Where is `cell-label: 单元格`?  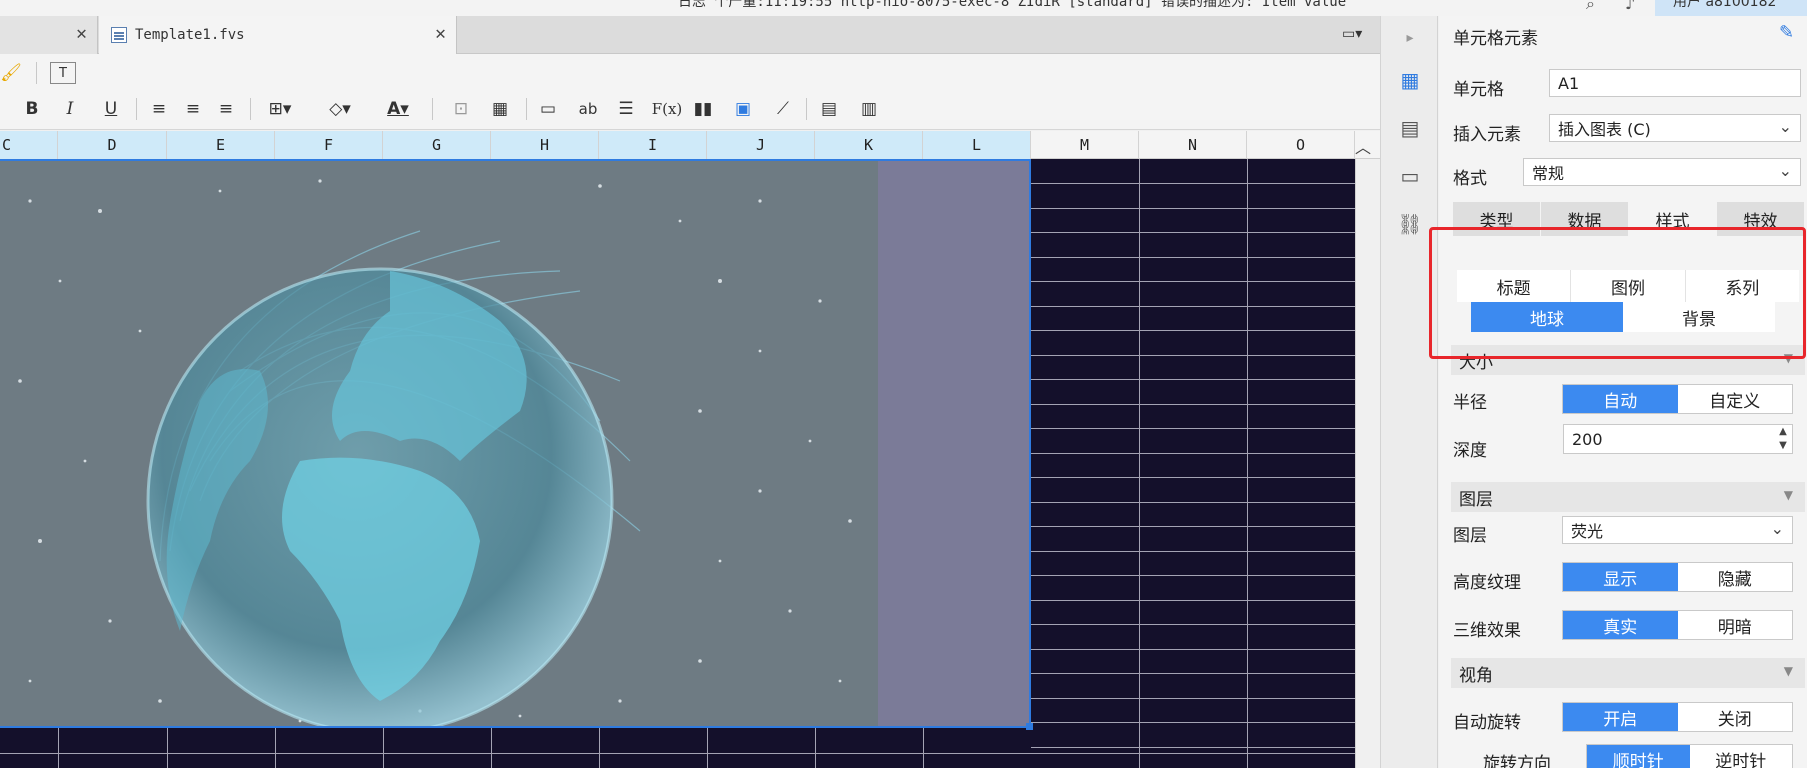
cell-label: 单元格 is located at coordinates (1478, 90).